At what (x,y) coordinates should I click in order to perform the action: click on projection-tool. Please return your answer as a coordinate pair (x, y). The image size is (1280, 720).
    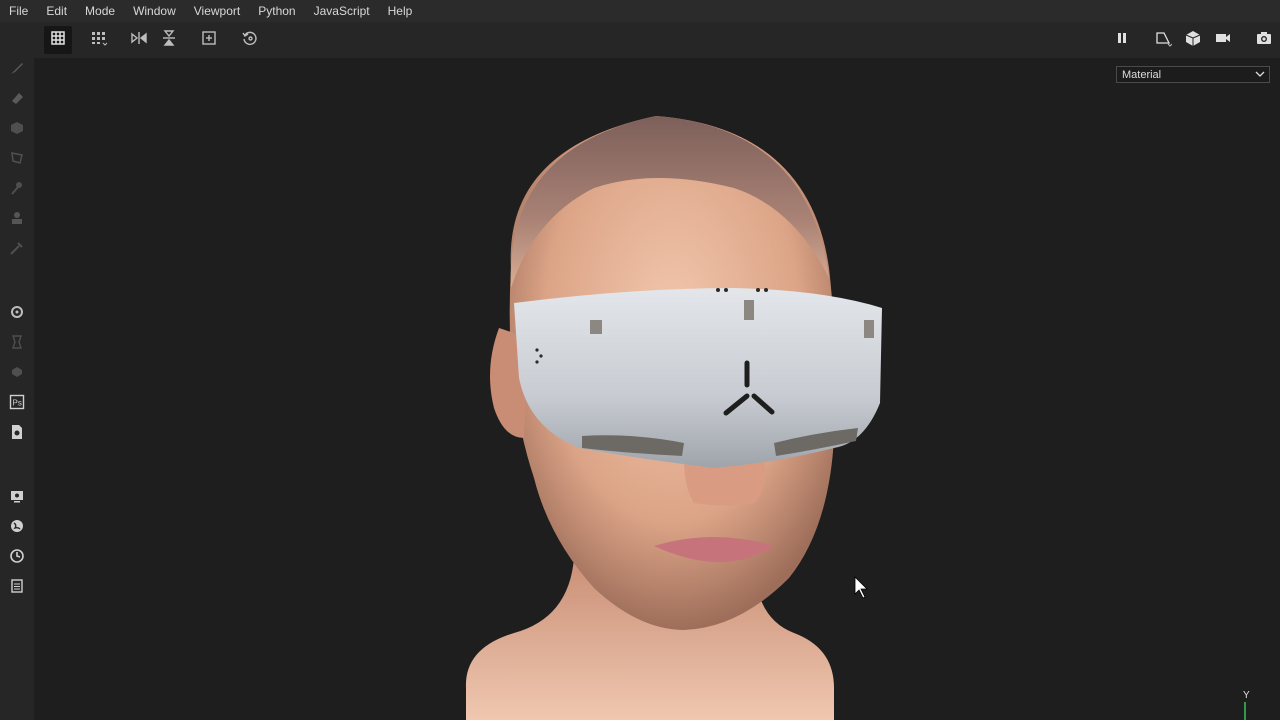
    Looking at the image, I should click on (17, 130).